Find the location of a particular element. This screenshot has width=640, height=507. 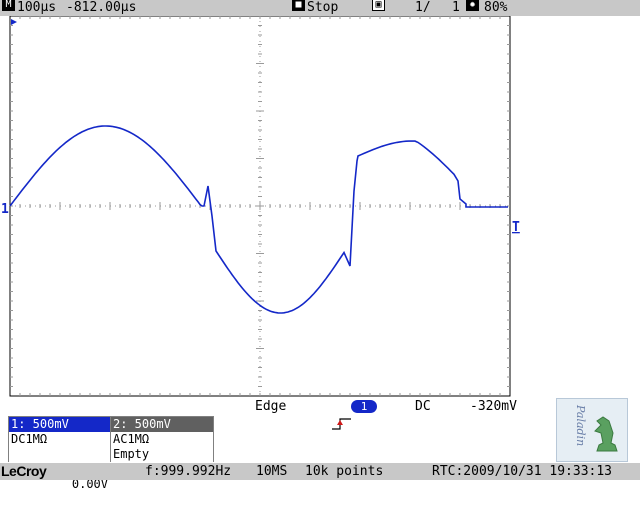

channel-2-status: Empty is located at coordinates (162, 454).